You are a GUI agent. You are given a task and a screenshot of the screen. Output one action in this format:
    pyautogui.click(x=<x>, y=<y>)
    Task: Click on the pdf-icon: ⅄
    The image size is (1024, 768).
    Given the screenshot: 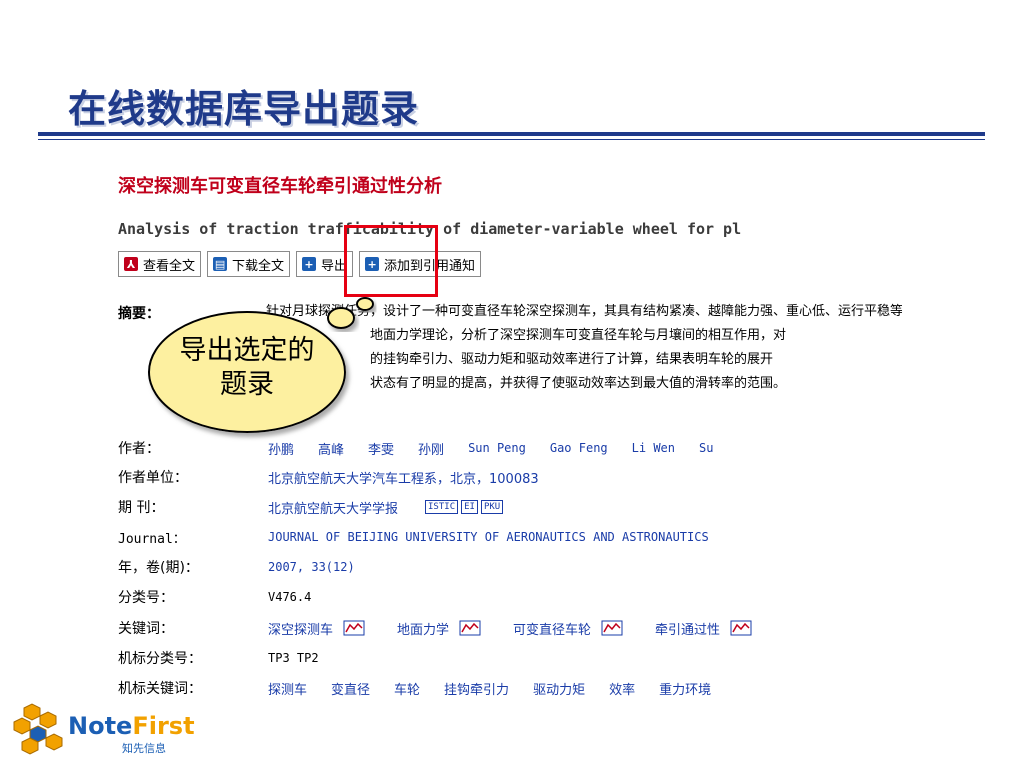 What is the action you would take?
    pyautogui.click(x=131, y=264)
    